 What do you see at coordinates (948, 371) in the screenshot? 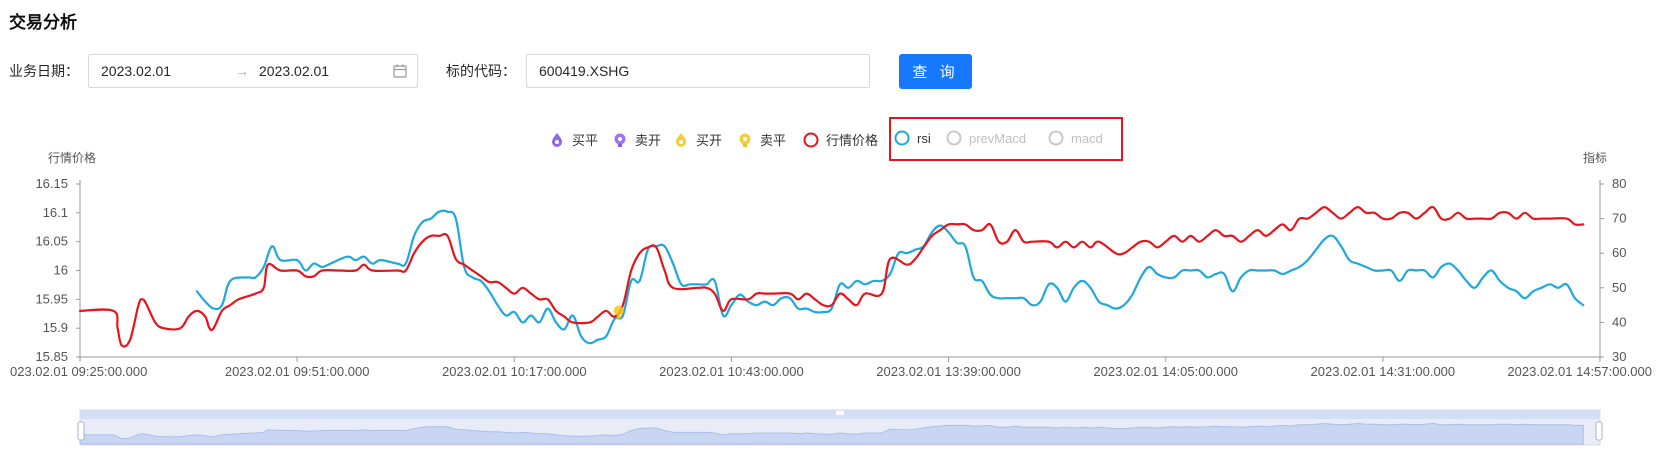
I see `x-tick-label: 2023.02.01 13:39:00.000` at bounding box center [948, 371].